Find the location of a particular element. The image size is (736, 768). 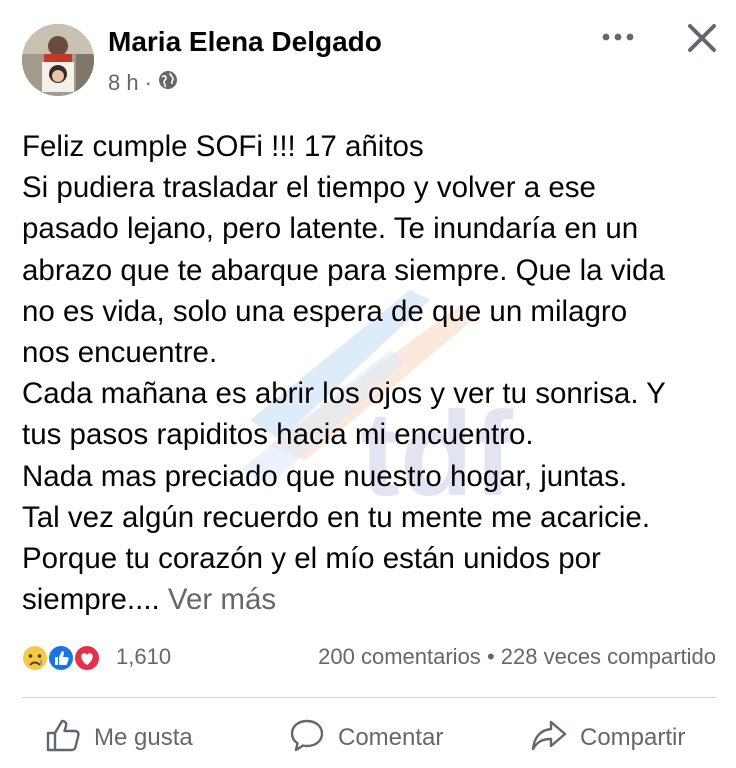

close-icon is located at coordinates (702, 38).